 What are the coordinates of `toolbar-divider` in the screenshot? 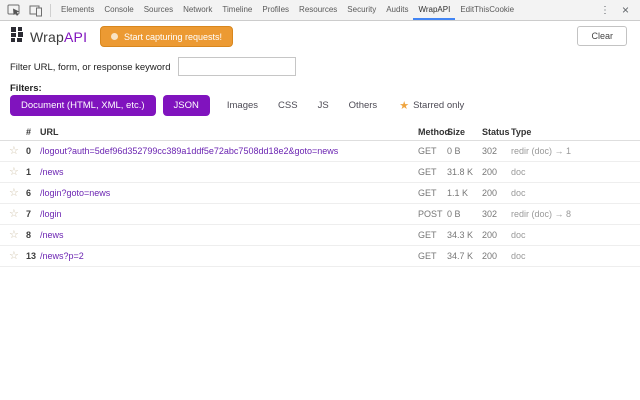 It's located at (50, 10).